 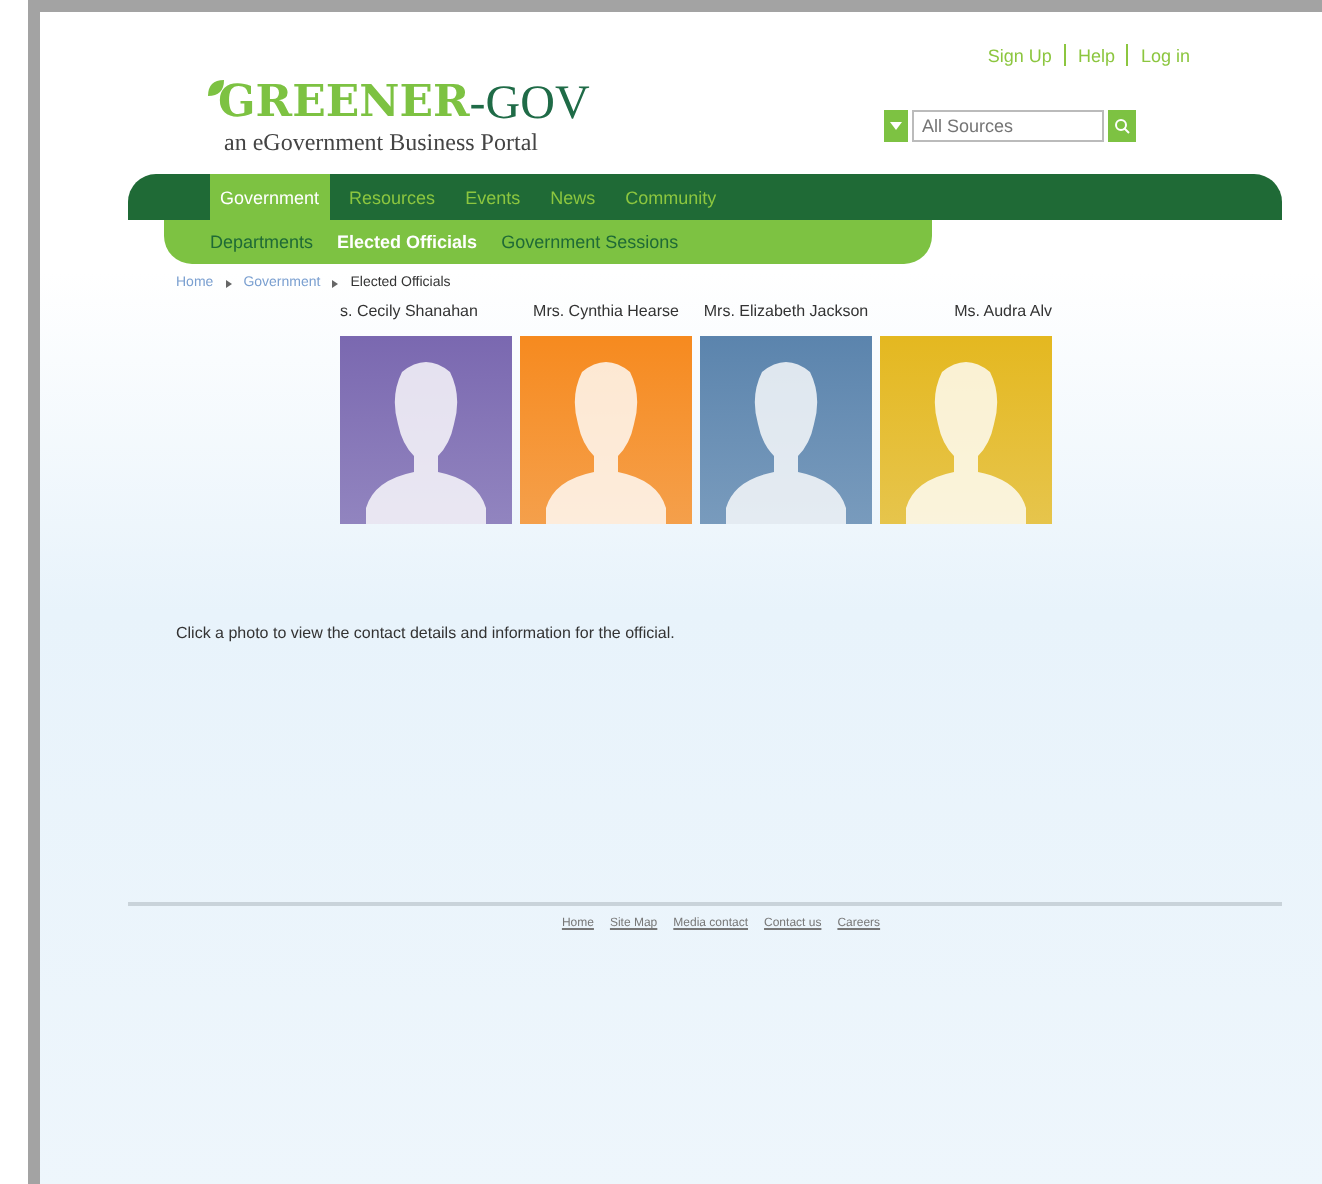 What do you see at coordinates (590, 242) in the screenshot?
I see `sub-nav-tab: Government Sessions` at bounding box center [590, 242].